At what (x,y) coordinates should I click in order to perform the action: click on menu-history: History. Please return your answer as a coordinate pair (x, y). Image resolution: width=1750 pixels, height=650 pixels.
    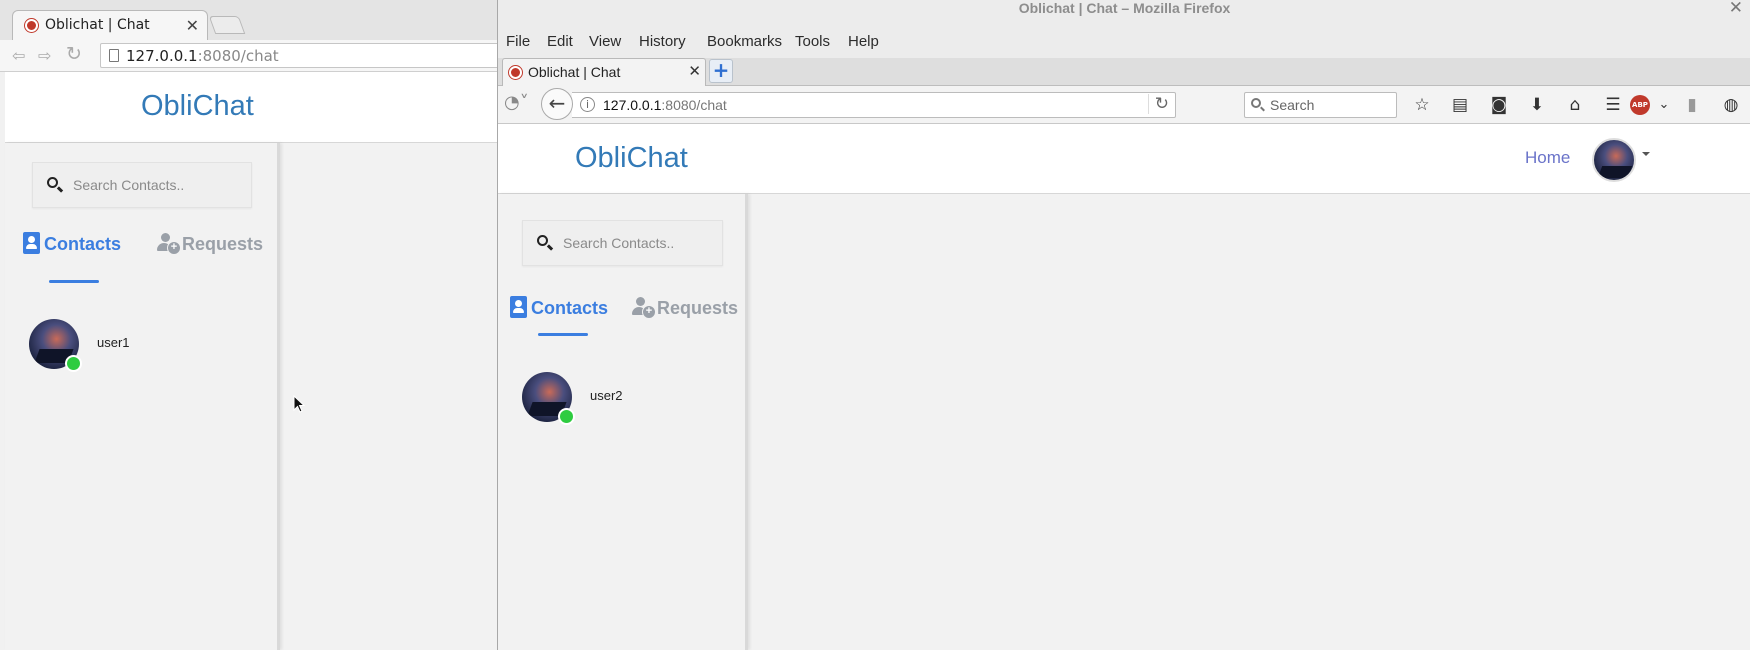
    Looking at the image, I should click on (662, 41).